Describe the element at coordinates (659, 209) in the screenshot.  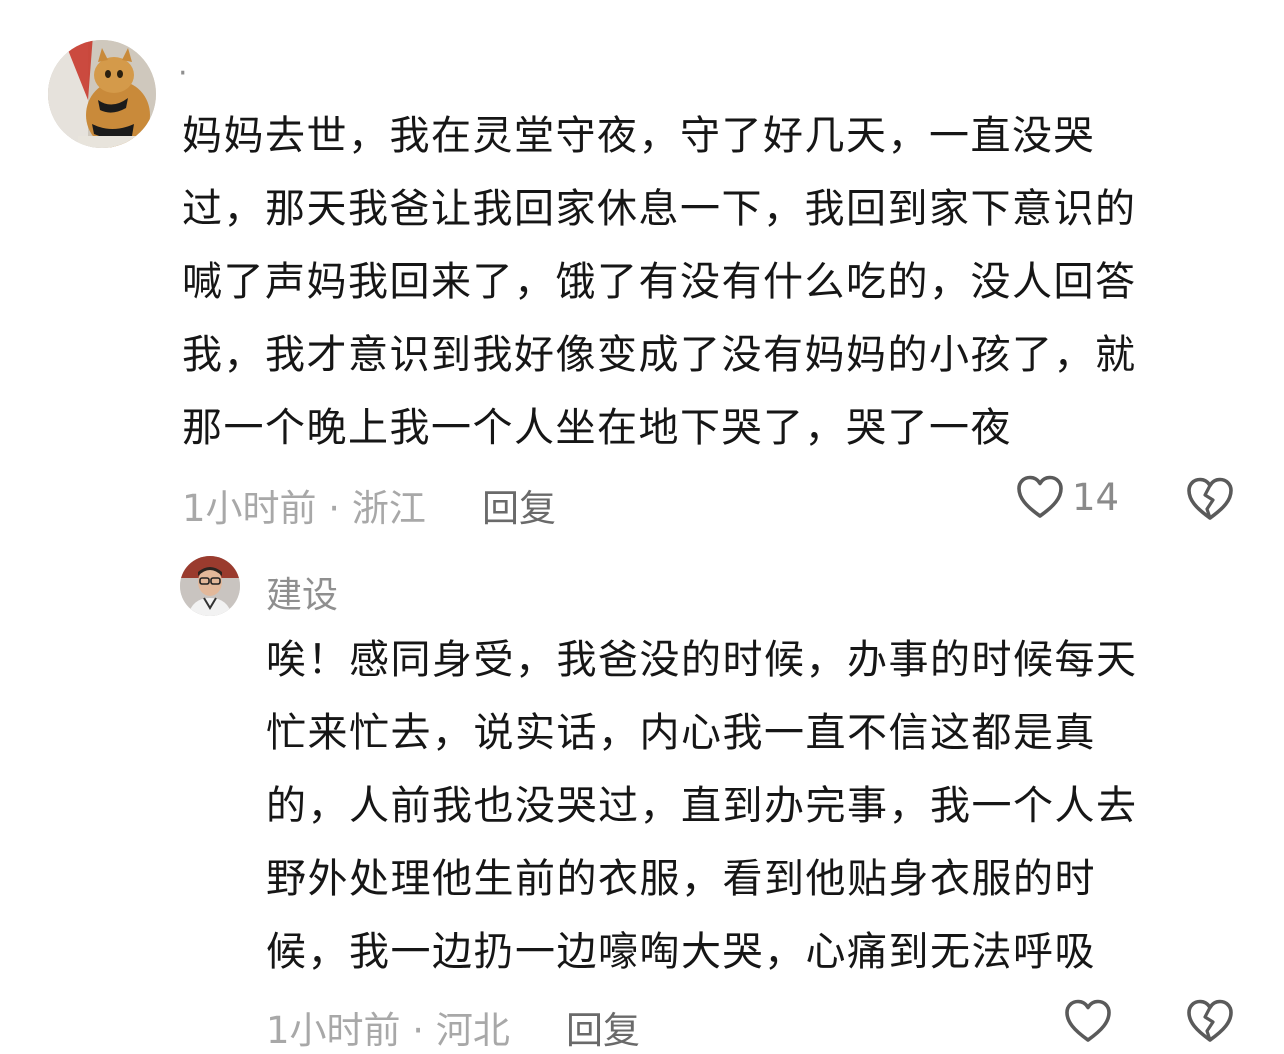
I see `comment-line: 过，那天我爸让我回家休息一下，我回到家下意识的` at that location.